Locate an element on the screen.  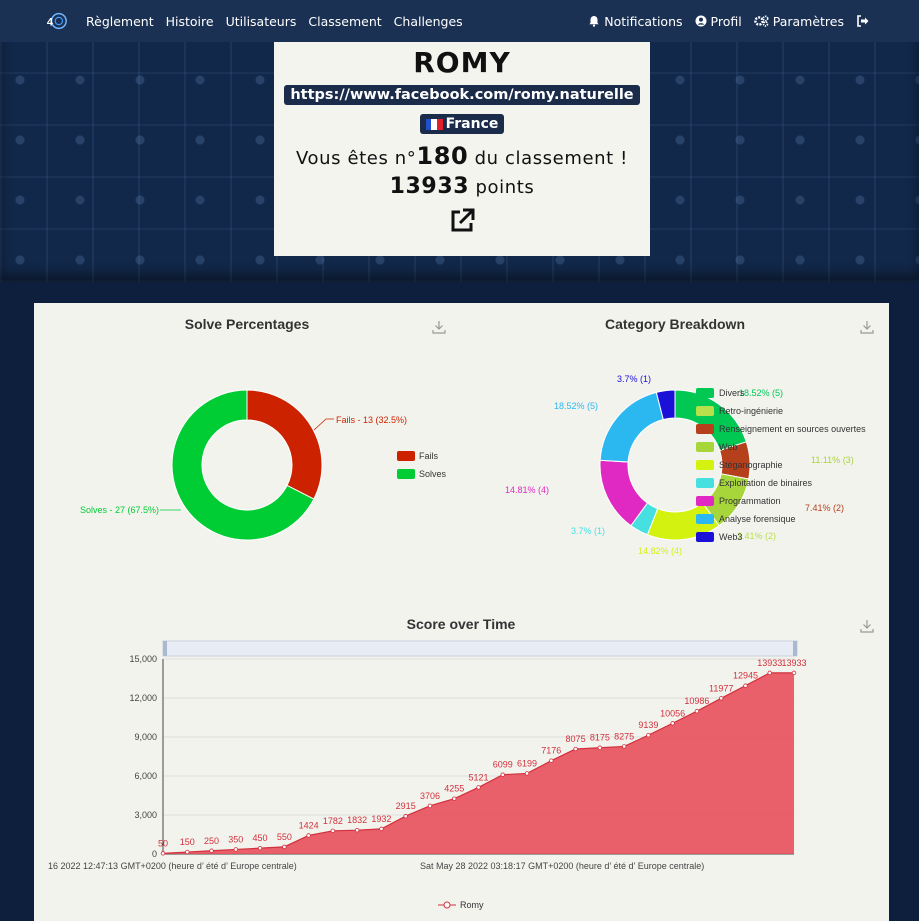
user-name: ROMY is located at coordinates (462, 62).